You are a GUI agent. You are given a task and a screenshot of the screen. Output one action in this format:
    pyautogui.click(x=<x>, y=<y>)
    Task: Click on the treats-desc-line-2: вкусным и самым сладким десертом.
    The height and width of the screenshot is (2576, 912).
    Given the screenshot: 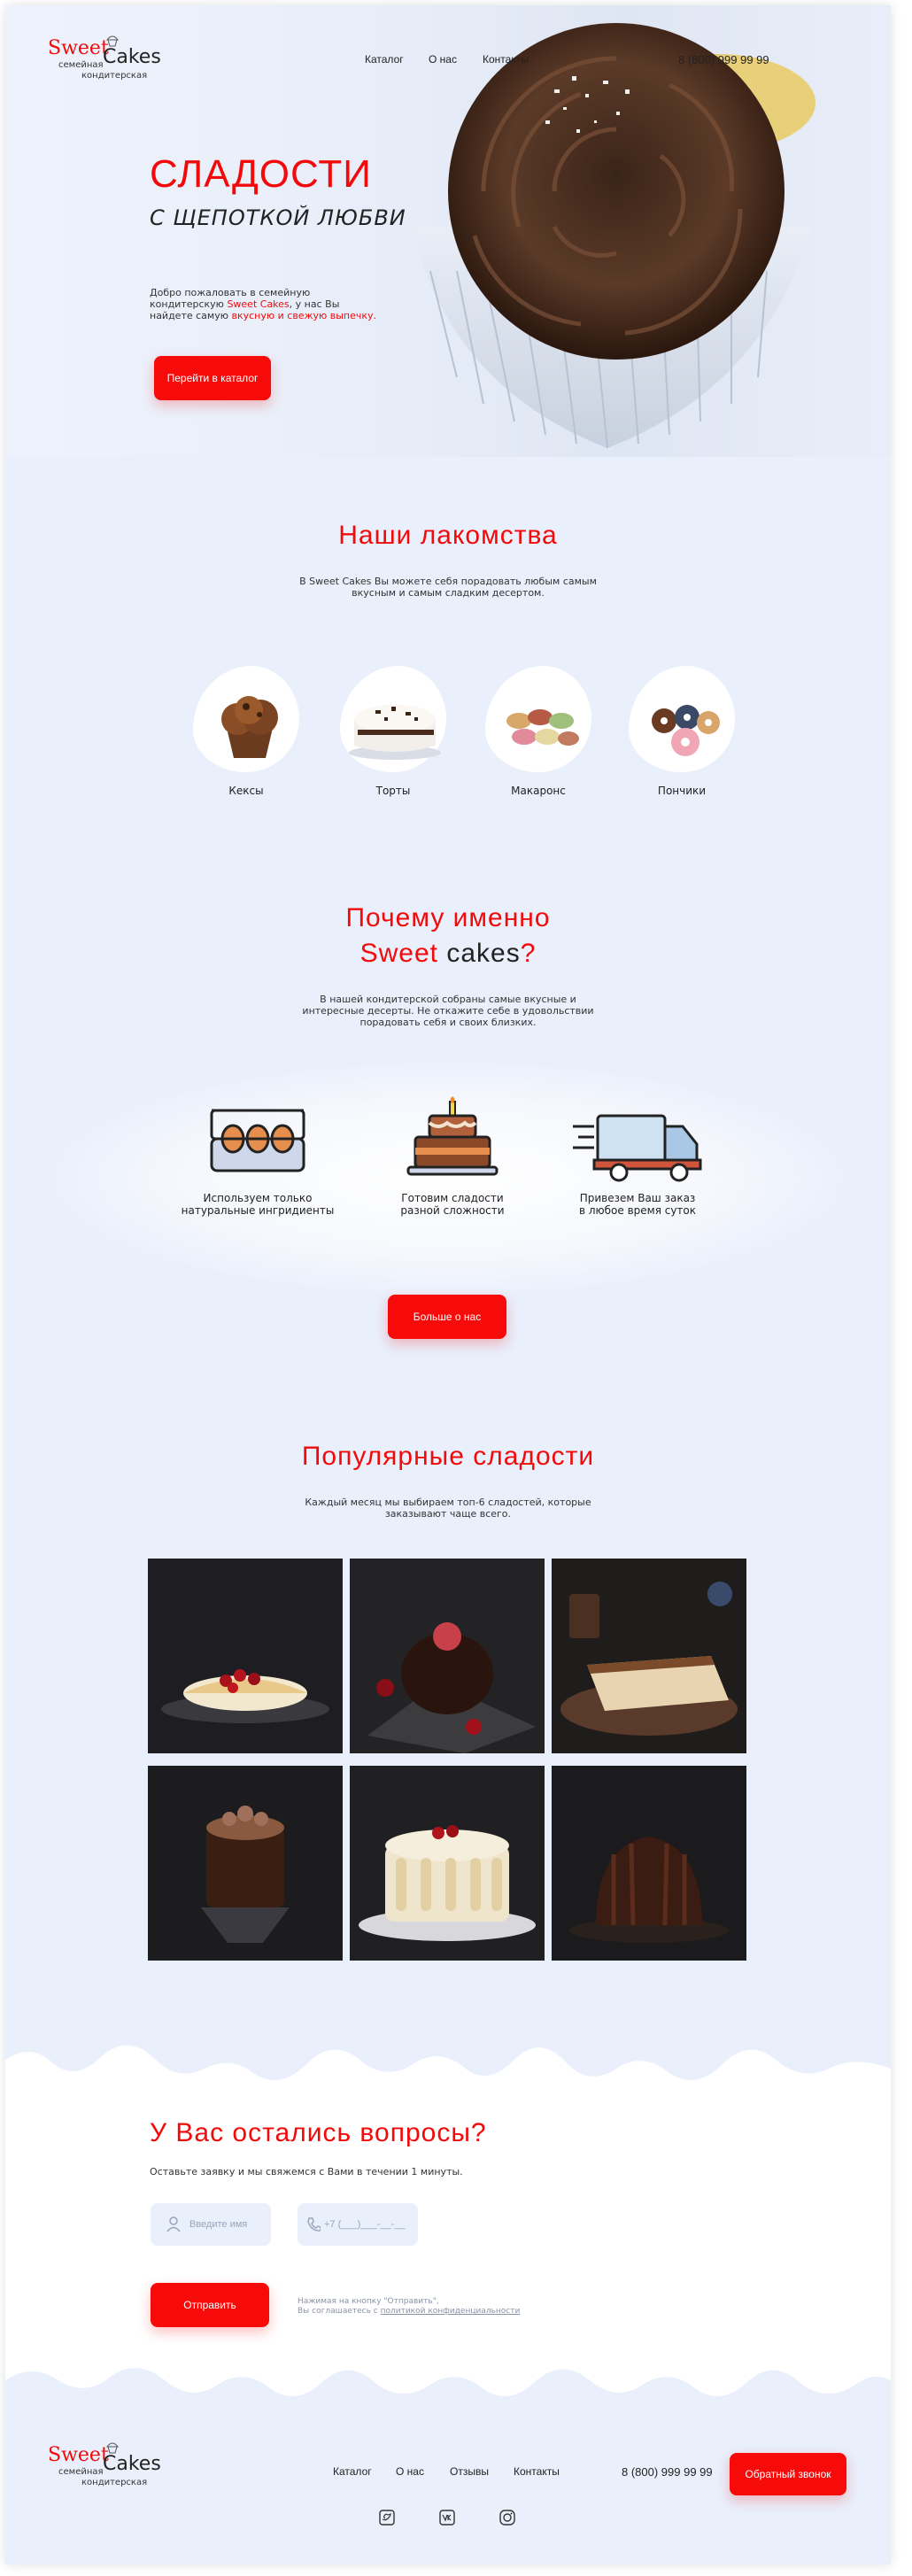 What is the action you would take?
    pyautogui.click(x=448, y=593)
    